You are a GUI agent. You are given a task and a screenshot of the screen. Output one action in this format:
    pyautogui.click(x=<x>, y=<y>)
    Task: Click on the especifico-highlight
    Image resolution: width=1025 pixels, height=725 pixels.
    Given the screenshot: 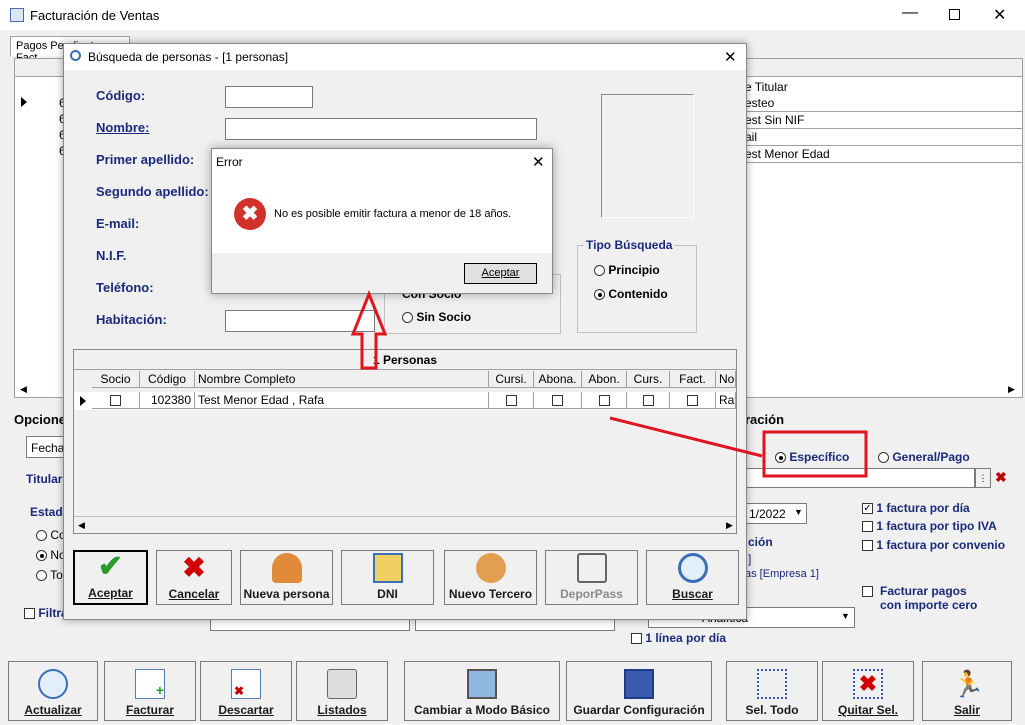 What is the action you would take?
    pyautogui.click(x=815, y=454)
    